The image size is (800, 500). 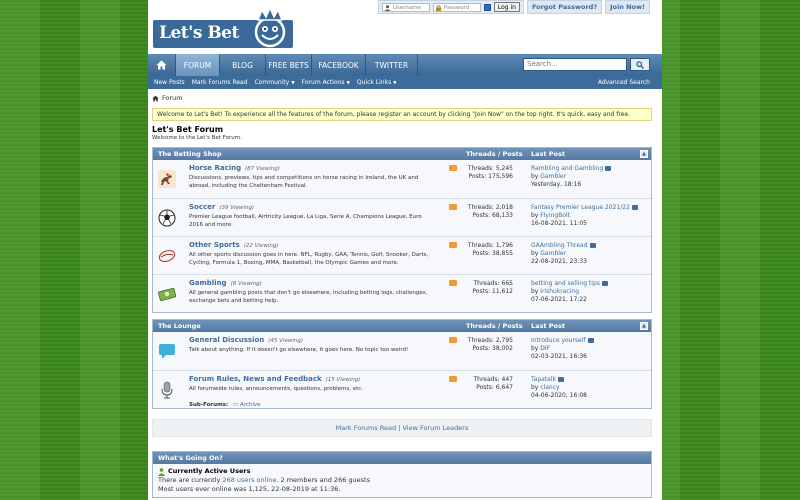 What do you see at coordinates (392, 65) in the screenshot?
I see `tab-twitter: TWITTER` at bounding box center [392, 65].